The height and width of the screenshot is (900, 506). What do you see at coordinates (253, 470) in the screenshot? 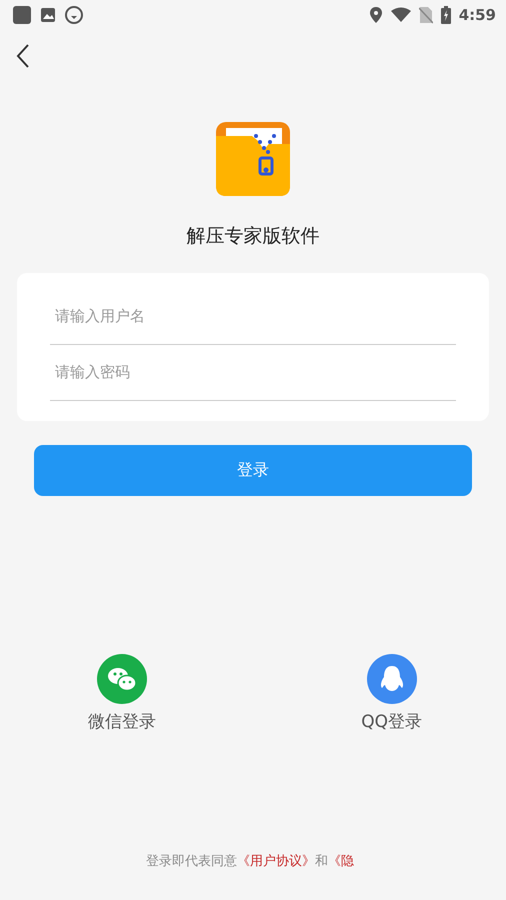
I see `login-button: 登录` at bounding box center [253, 470].